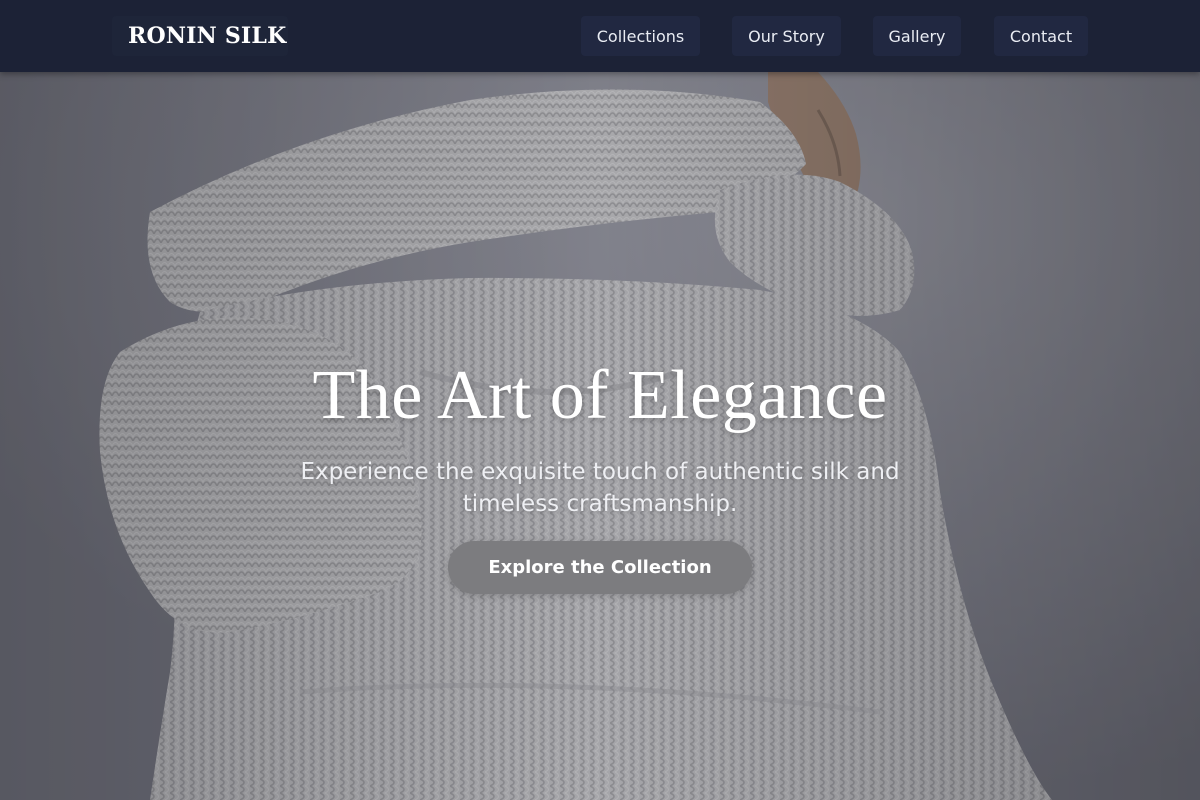 The height and width of the screenshot is (800, 1200). Describe the element at coordinates (600, 567) in the screenshot. I see `explore-collection-button: Explore the Collection` at that location.